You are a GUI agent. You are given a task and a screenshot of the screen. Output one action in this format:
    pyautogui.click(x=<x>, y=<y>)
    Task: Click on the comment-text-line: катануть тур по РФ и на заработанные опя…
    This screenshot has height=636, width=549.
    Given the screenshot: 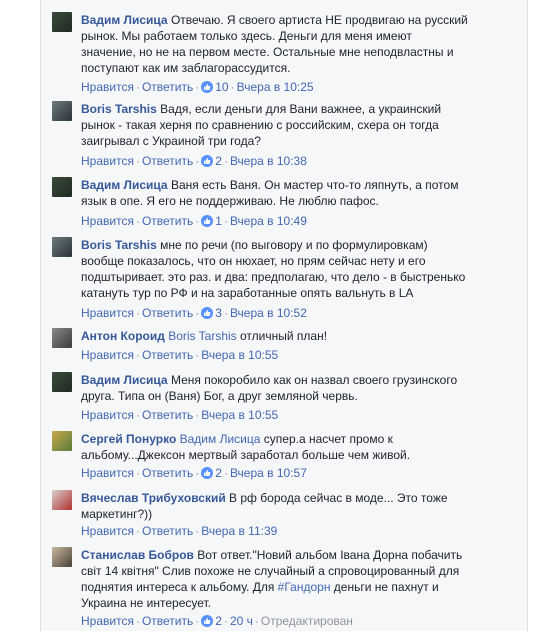 What is the action you would take?
    pyautogui.click(x=247, y=293)
    